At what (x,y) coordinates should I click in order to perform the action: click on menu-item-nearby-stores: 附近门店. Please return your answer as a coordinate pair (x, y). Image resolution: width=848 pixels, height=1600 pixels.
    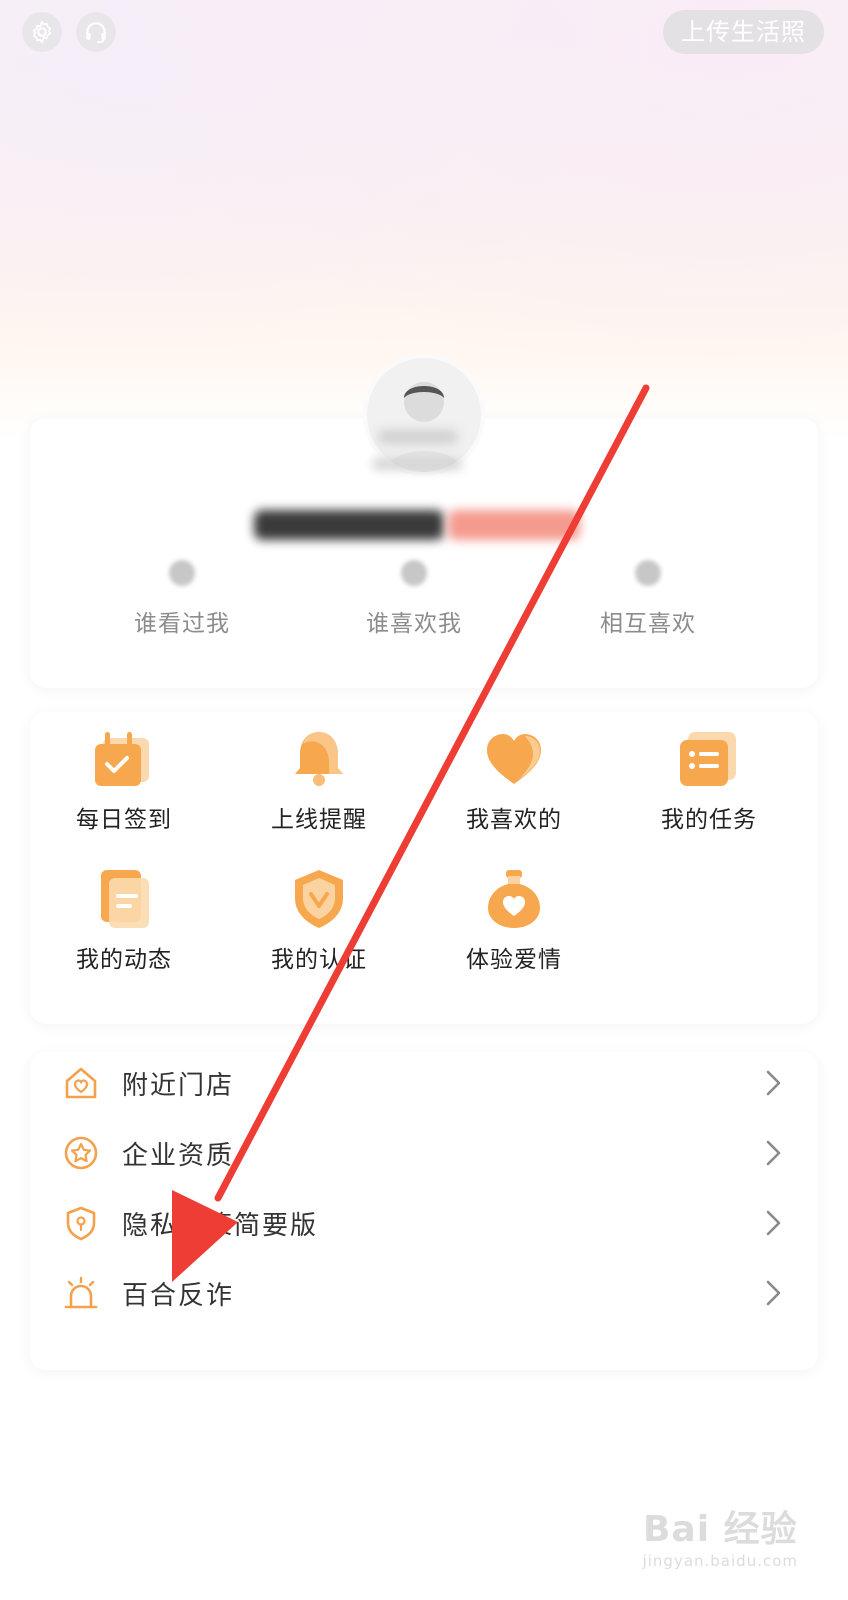
    Looking at the image, I should click on (424, 1083).